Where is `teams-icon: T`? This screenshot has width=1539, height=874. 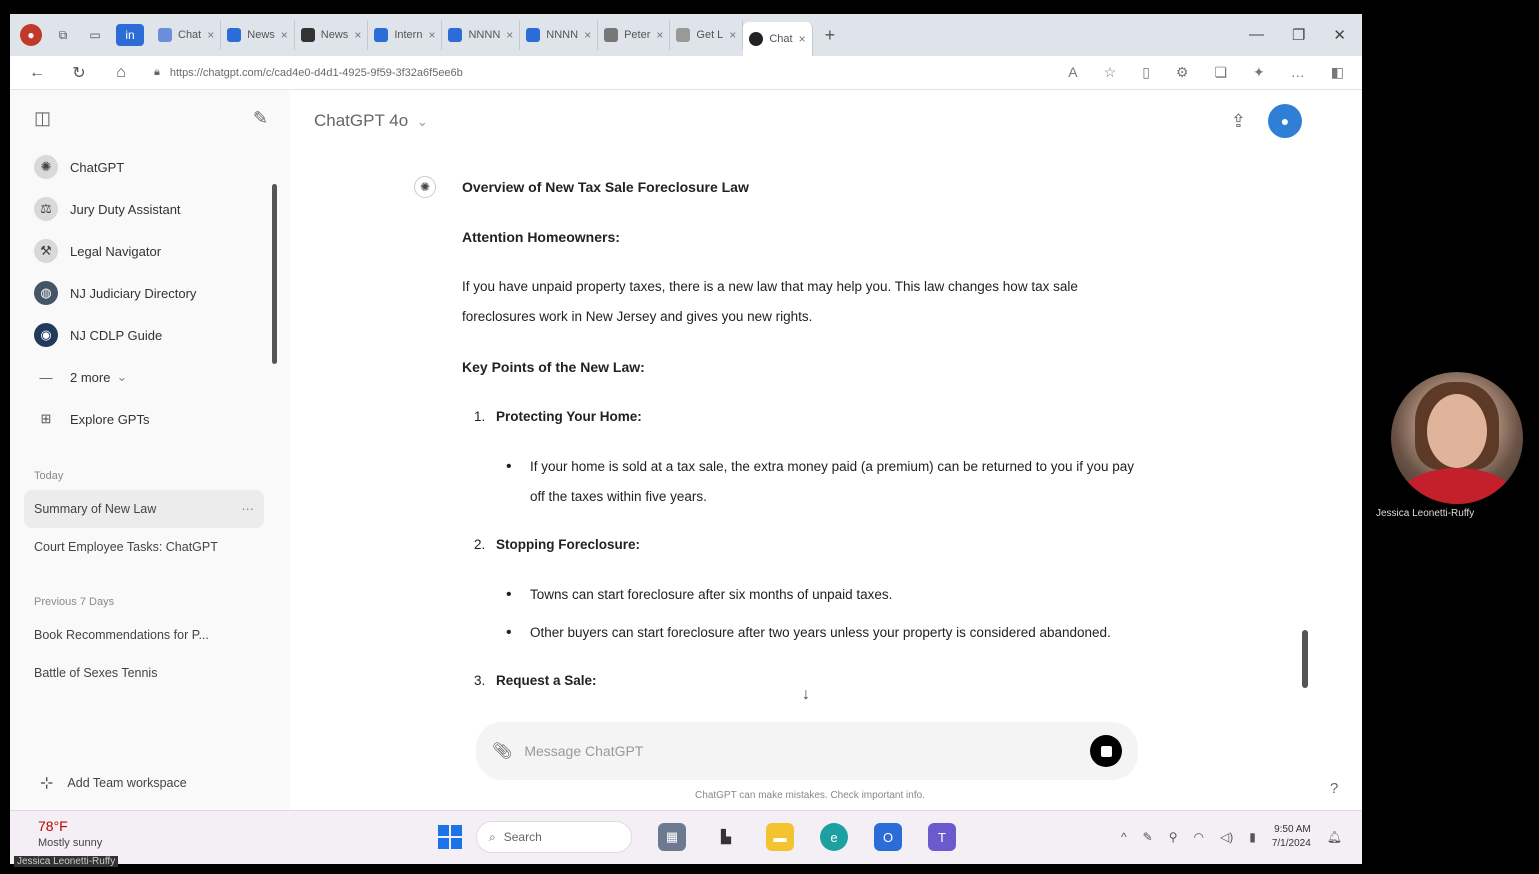 teams-icon: T is located at coordinates (942, 837).